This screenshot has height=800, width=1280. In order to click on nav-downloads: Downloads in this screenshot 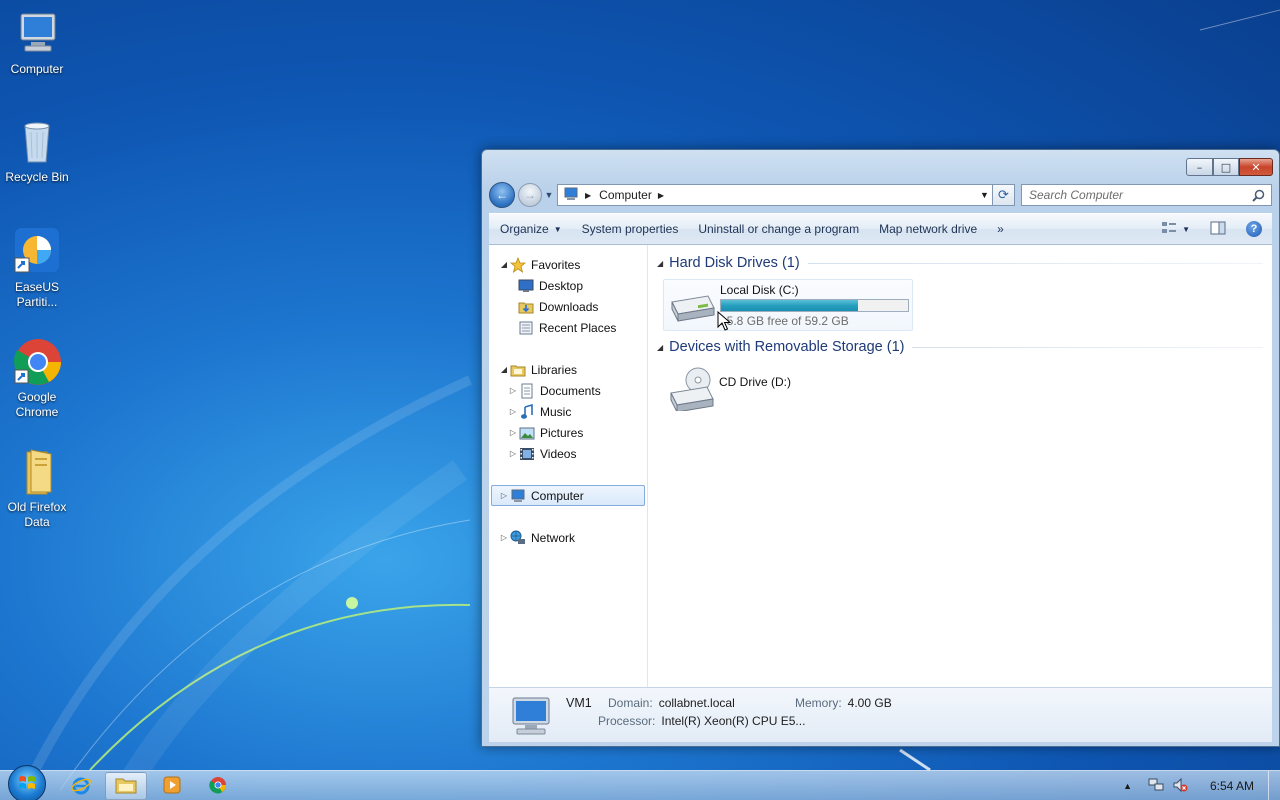, I will do `click(568, 306)`.